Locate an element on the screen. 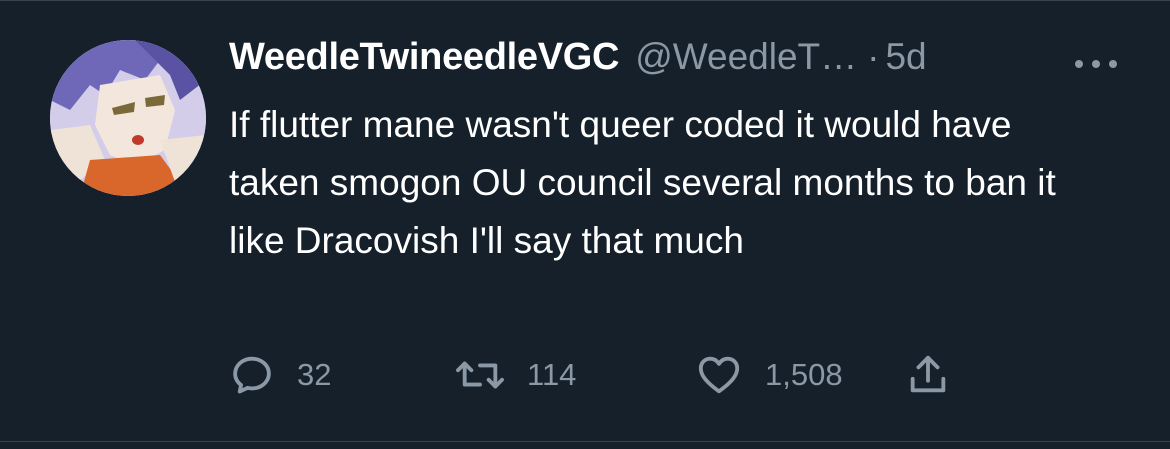  avatar-image is located at coordinates (128, 118).